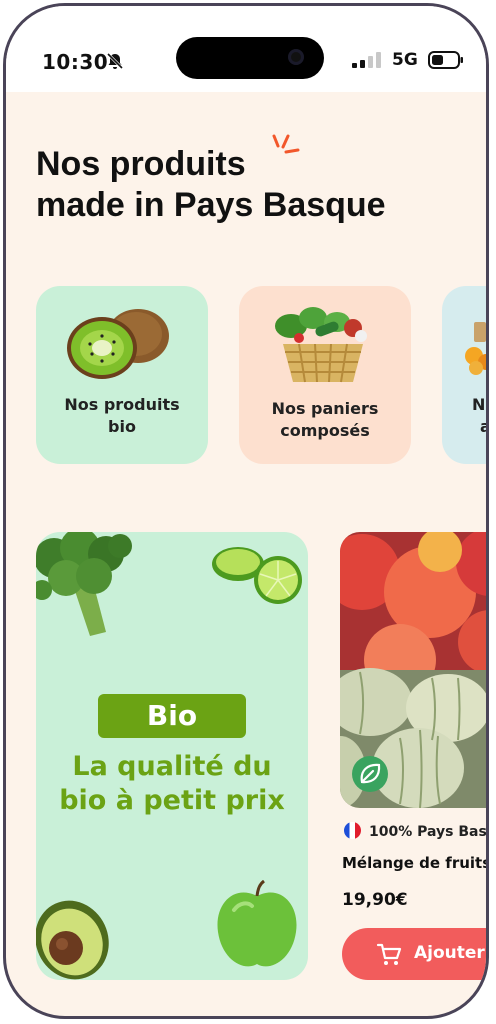 Image resolution: width=496 pixels, height=1024 pixels. I want to click on broccoli-image, so click(84, 584).